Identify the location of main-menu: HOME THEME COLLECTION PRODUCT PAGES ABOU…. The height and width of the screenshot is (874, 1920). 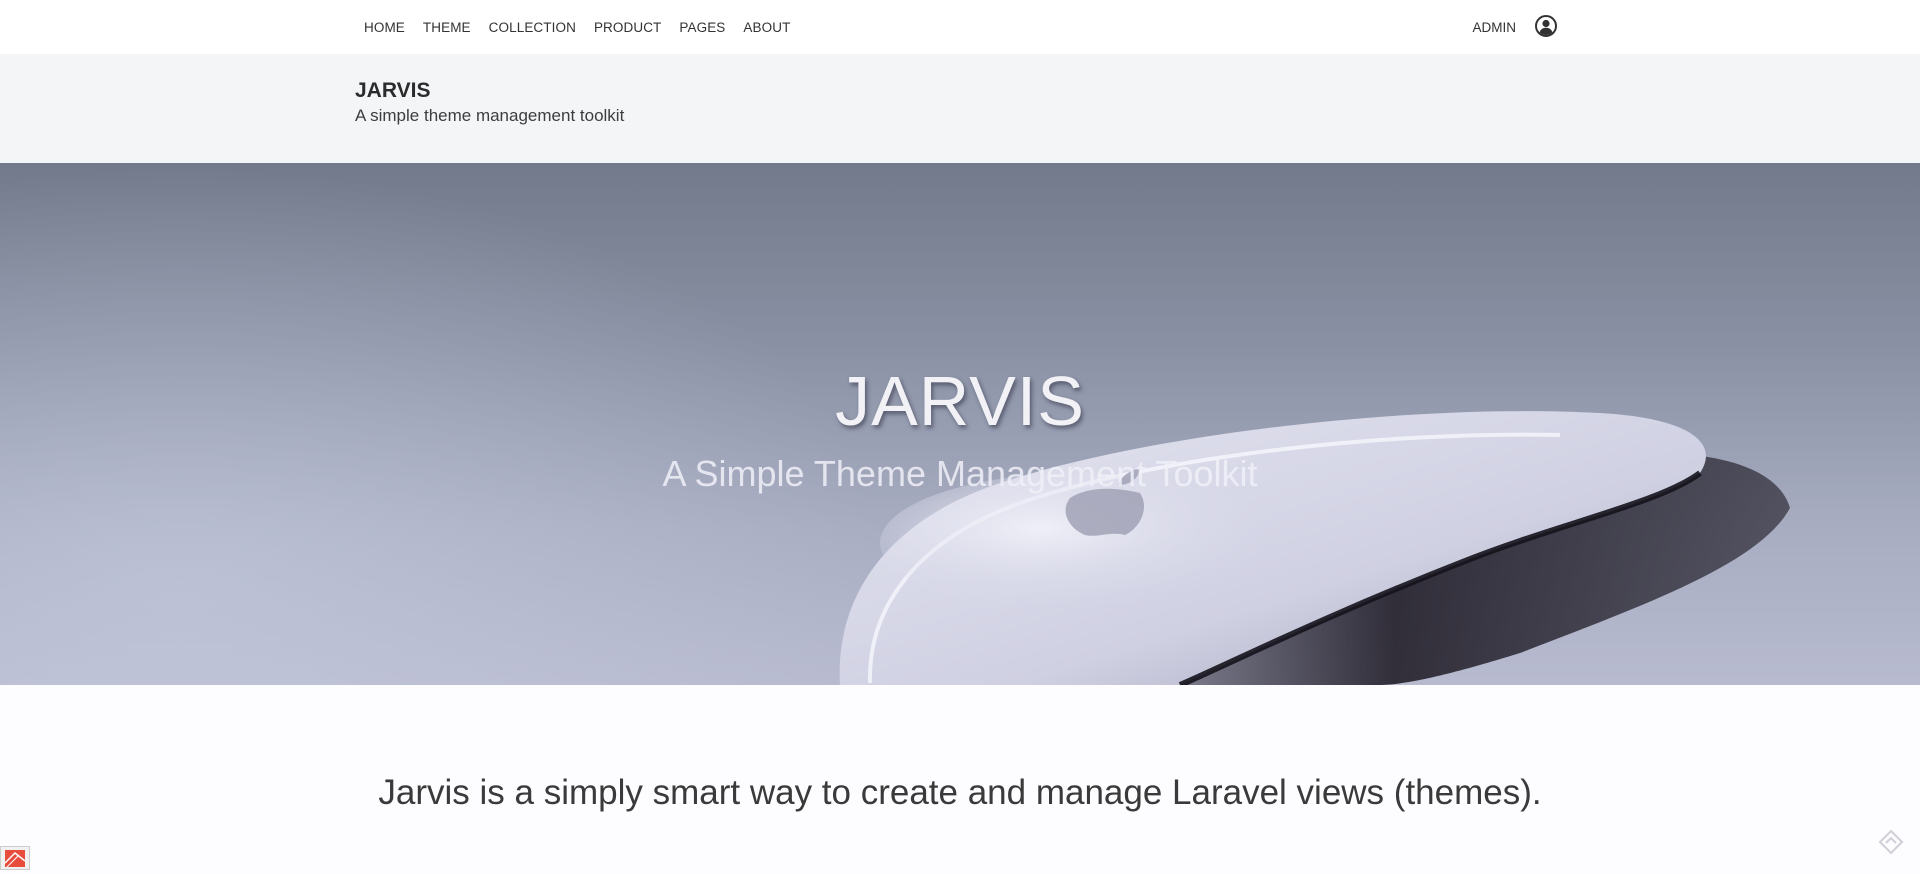
(581, 27).